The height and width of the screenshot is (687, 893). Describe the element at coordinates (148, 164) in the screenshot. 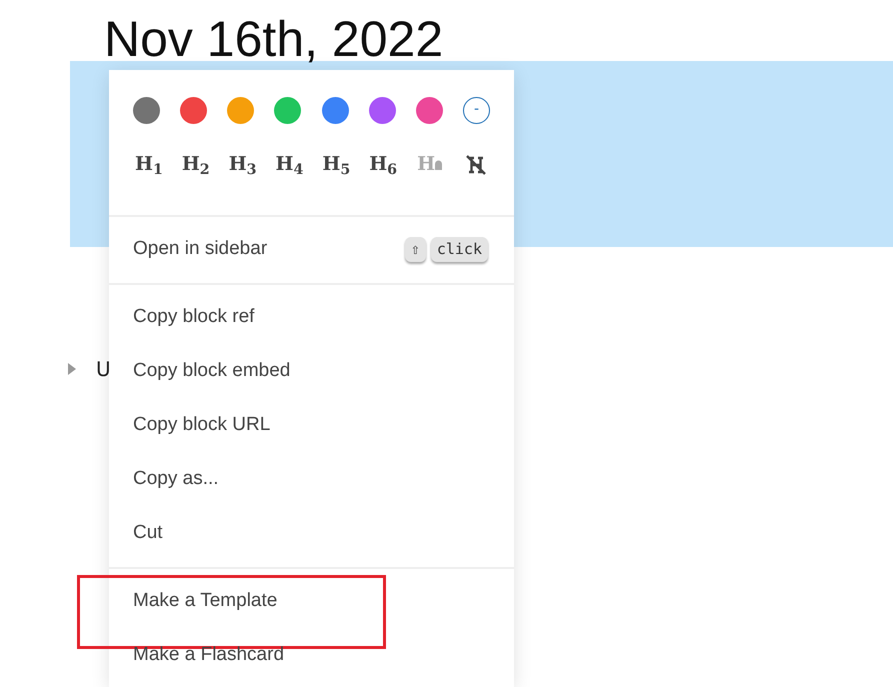

I see `heading-button: H$_{1}$` at that location.